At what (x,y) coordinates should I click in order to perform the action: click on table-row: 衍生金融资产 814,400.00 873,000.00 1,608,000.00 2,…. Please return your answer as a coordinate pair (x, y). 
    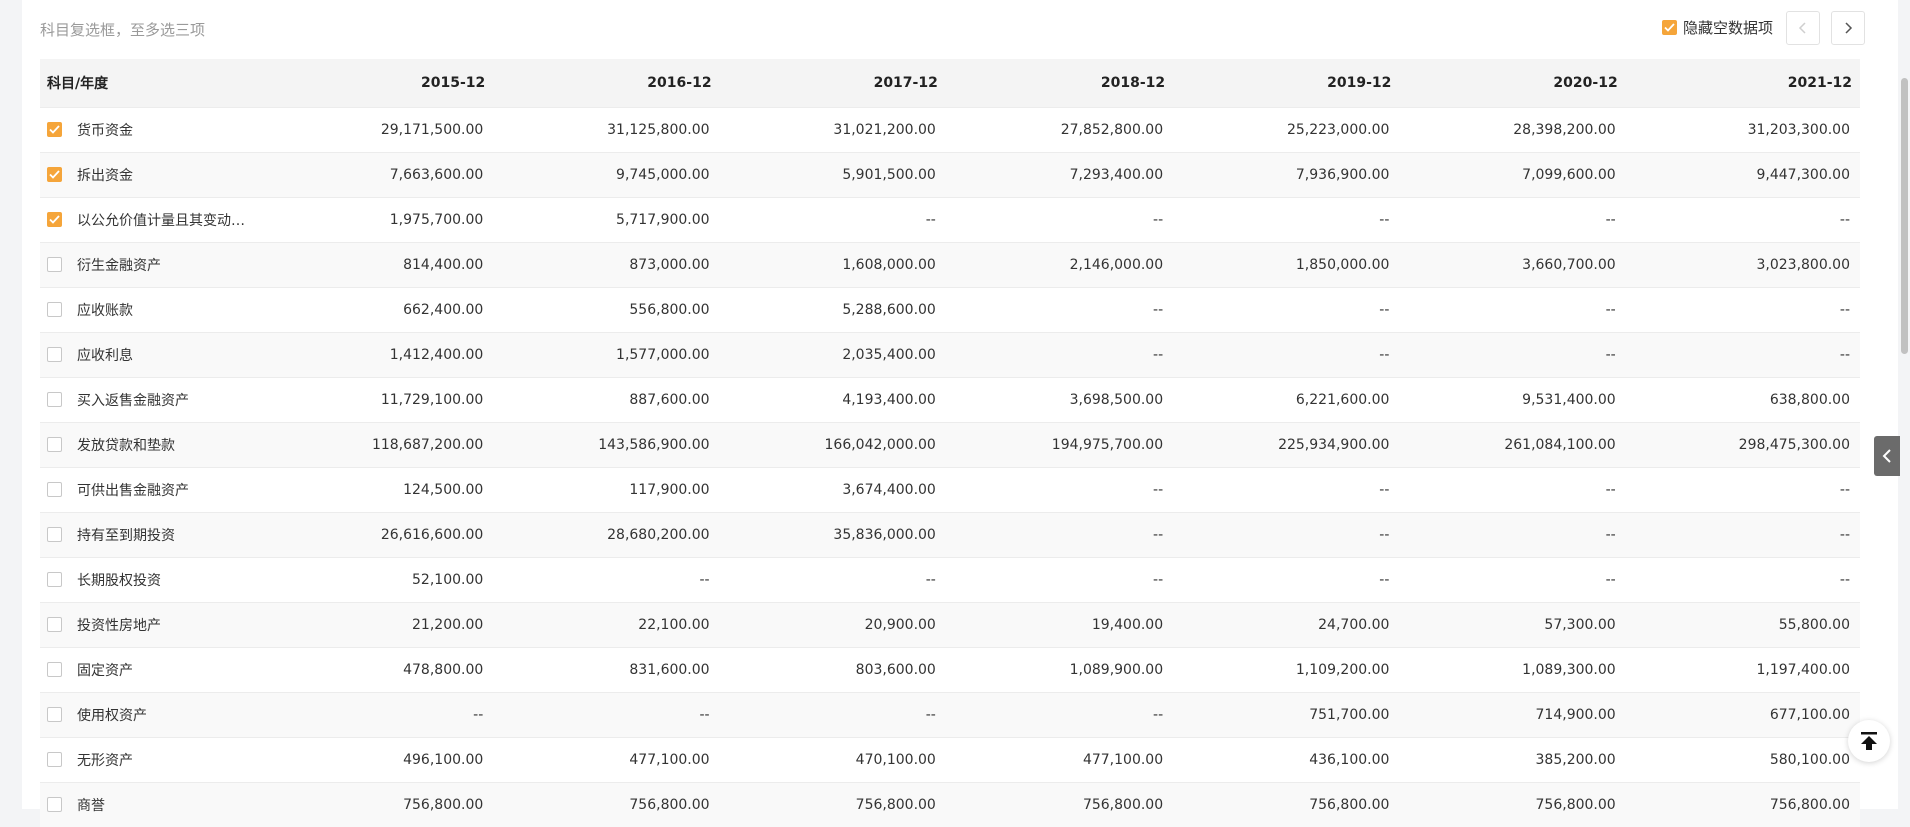
    Looking at the image, I should click on (950, 264).